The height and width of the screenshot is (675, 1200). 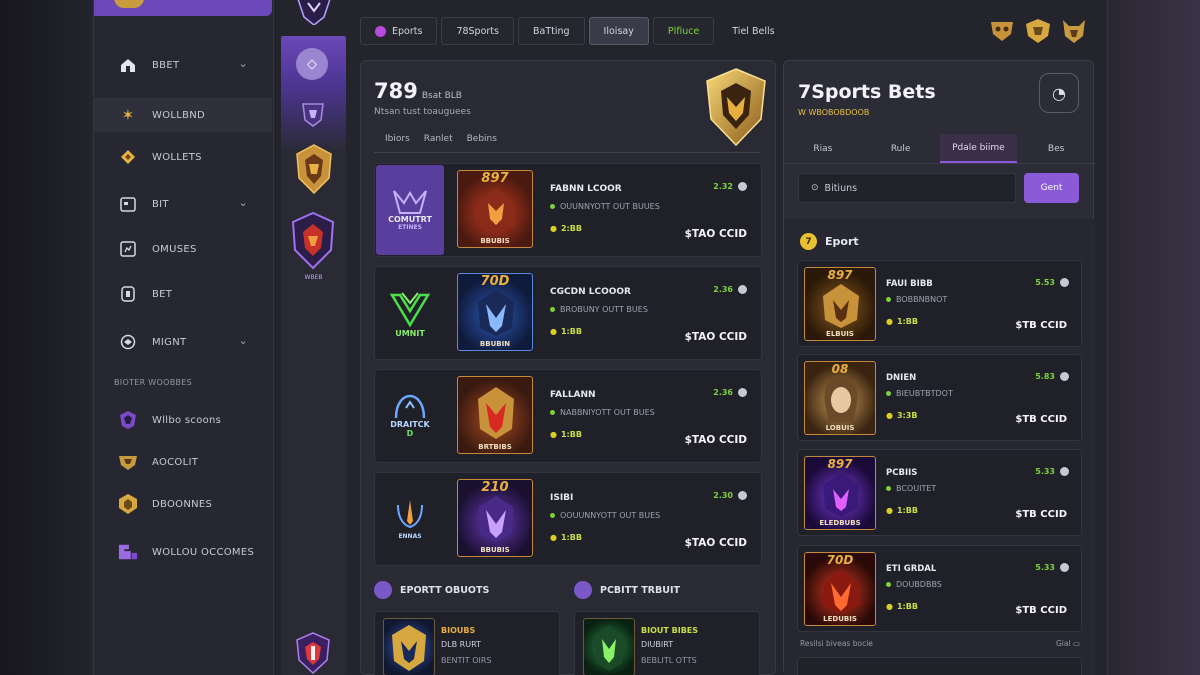 I want to click on bottom-shield-icon, so click(x=313, y=653).